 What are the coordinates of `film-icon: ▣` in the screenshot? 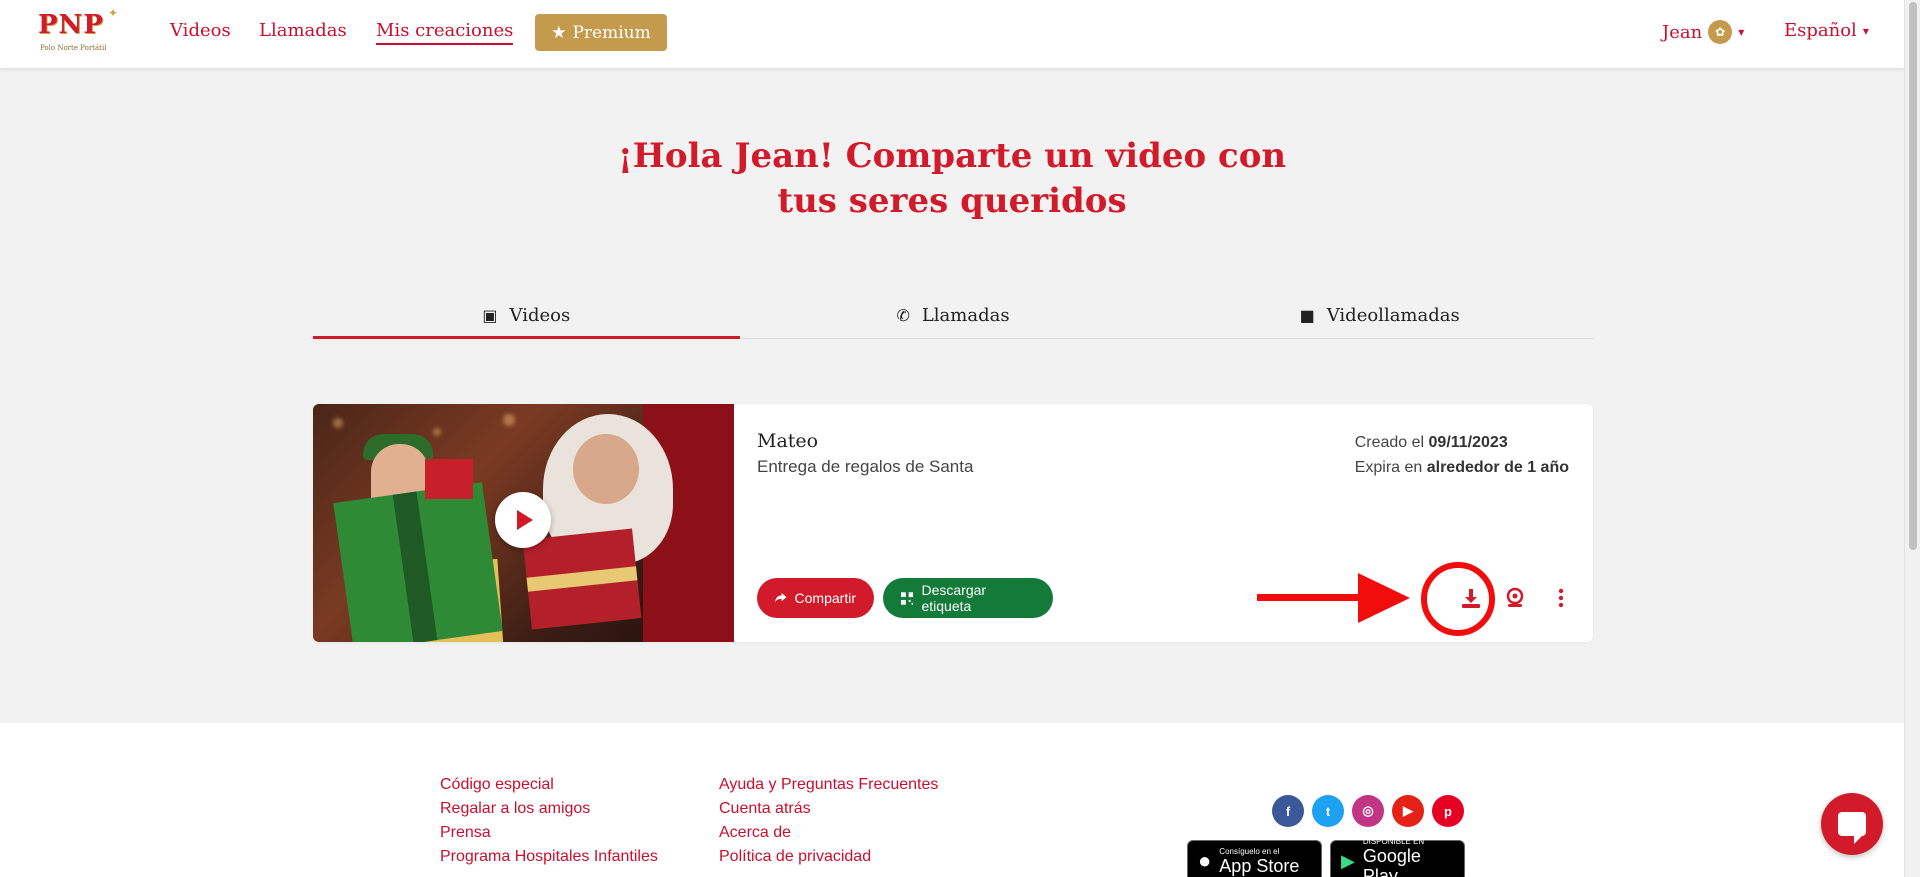 It's located at (490, 315).